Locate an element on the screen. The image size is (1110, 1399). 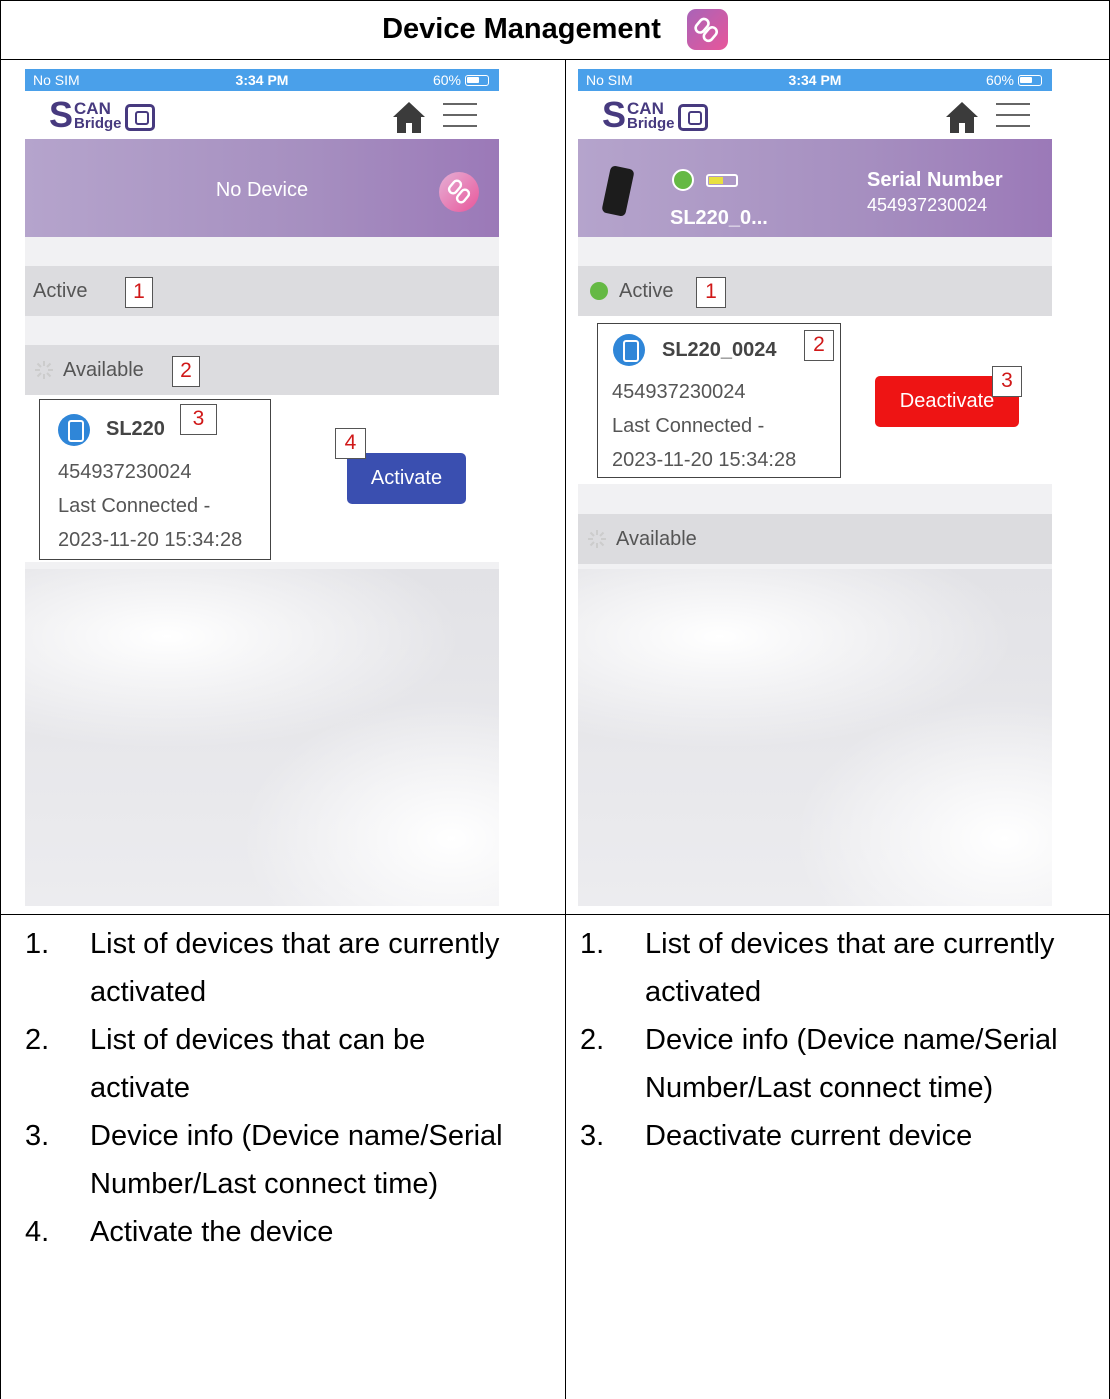
note-item: 4. Activate the device is located at coordinates (290, 1232).